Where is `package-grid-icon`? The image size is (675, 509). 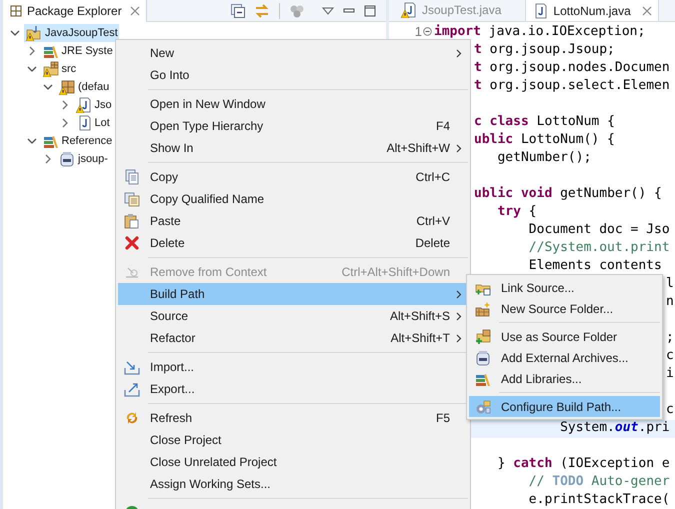
package-grid-icon is located at coordinates (16, 10).